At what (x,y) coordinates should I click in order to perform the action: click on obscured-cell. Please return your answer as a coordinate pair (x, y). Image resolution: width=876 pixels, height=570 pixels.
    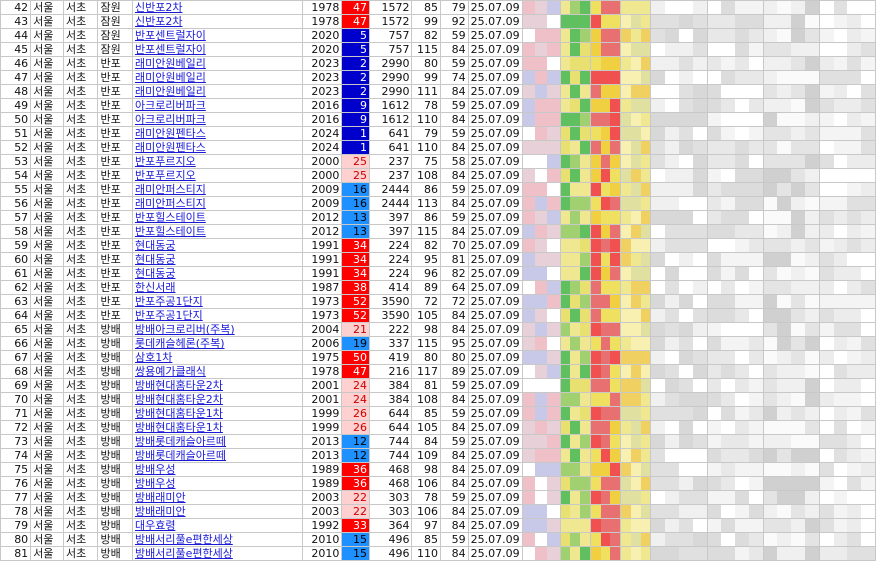
    Looking at the image, I should click on (575, 7).